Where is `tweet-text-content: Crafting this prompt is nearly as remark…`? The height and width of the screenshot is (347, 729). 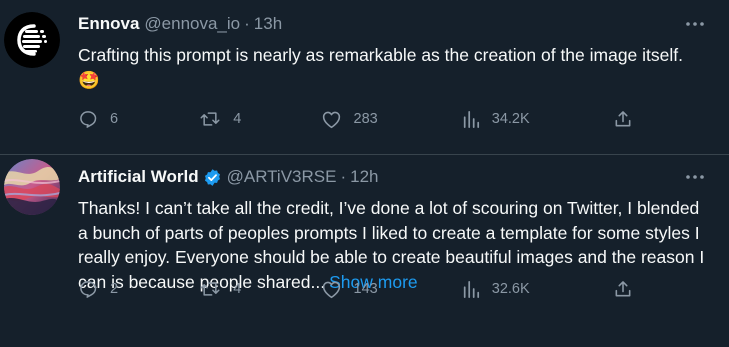
tweet-text-content: Crafting this prompt is nearly as remark… is located at coordinates (380, 55).